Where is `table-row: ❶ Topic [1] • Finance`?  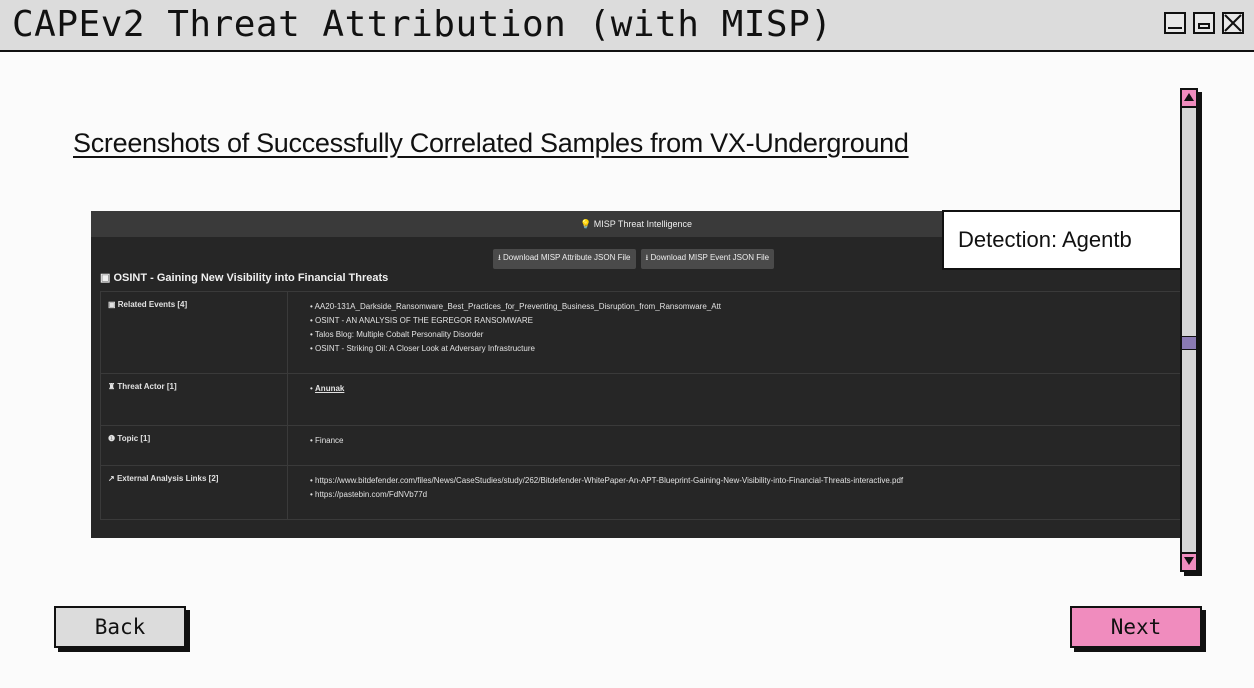
table-row: ❶ Topic [1] • Finance is located at coordinates (640, 445).